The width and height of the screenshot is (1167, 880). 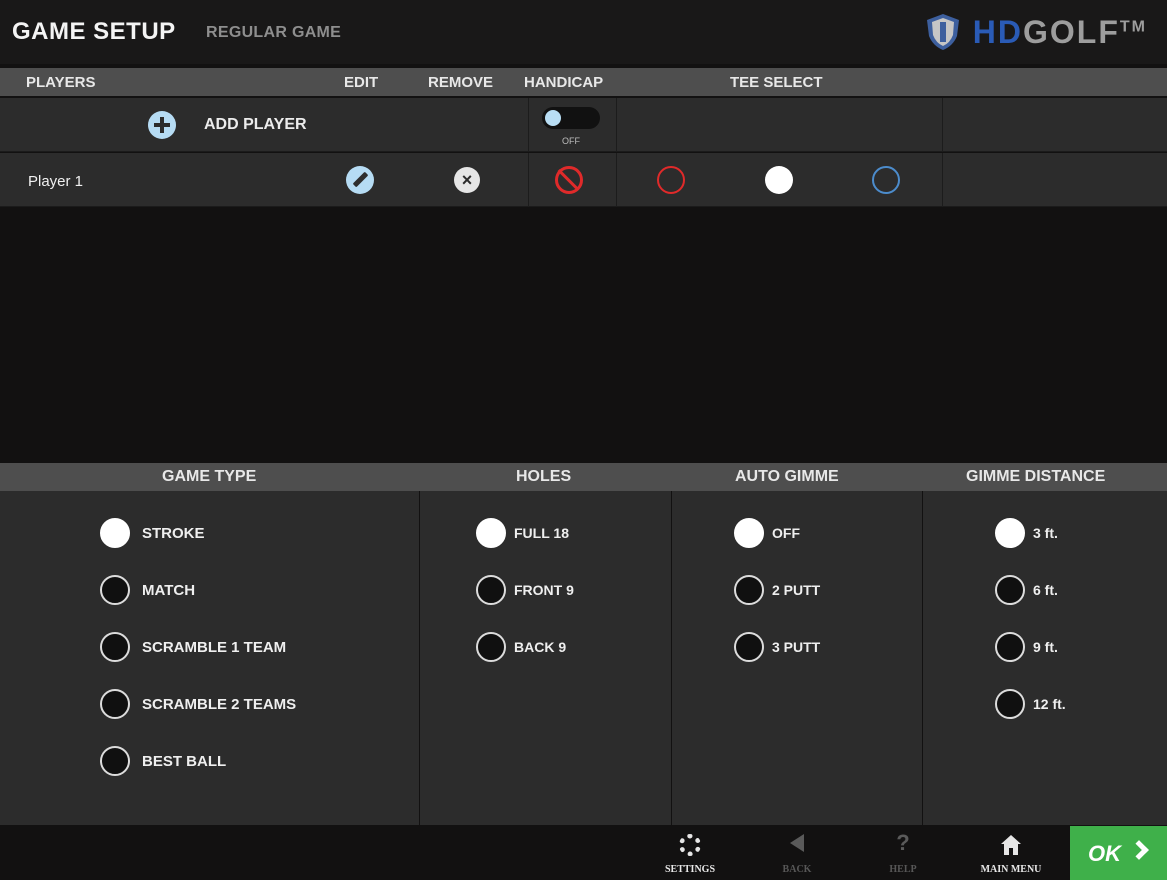 I want to click on game-type-option-match: MATCH, so click(x=147, y=590).